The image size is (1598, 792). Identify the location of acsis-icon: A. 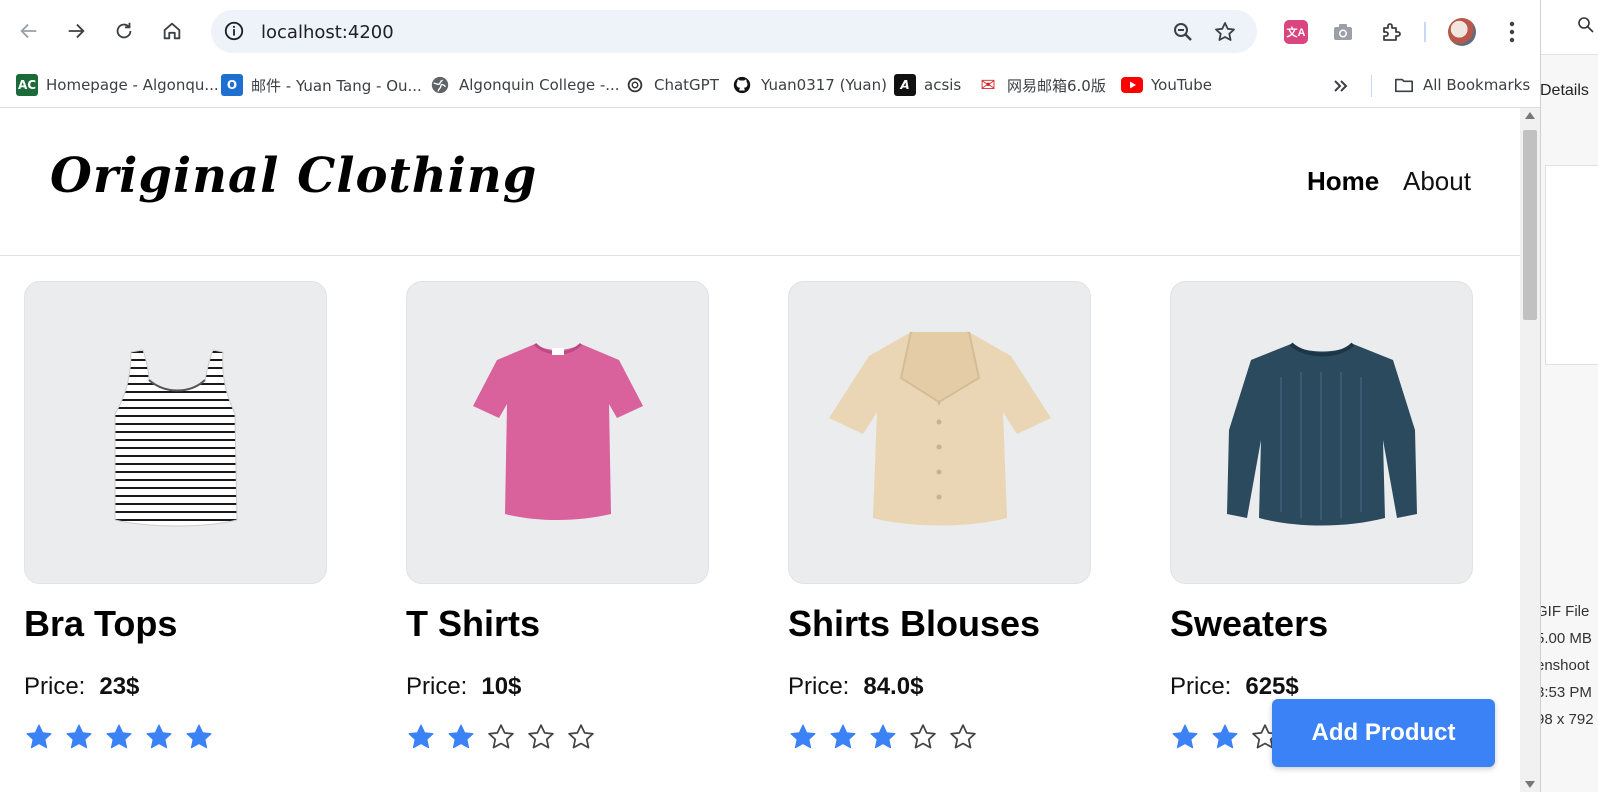
(905, 85).